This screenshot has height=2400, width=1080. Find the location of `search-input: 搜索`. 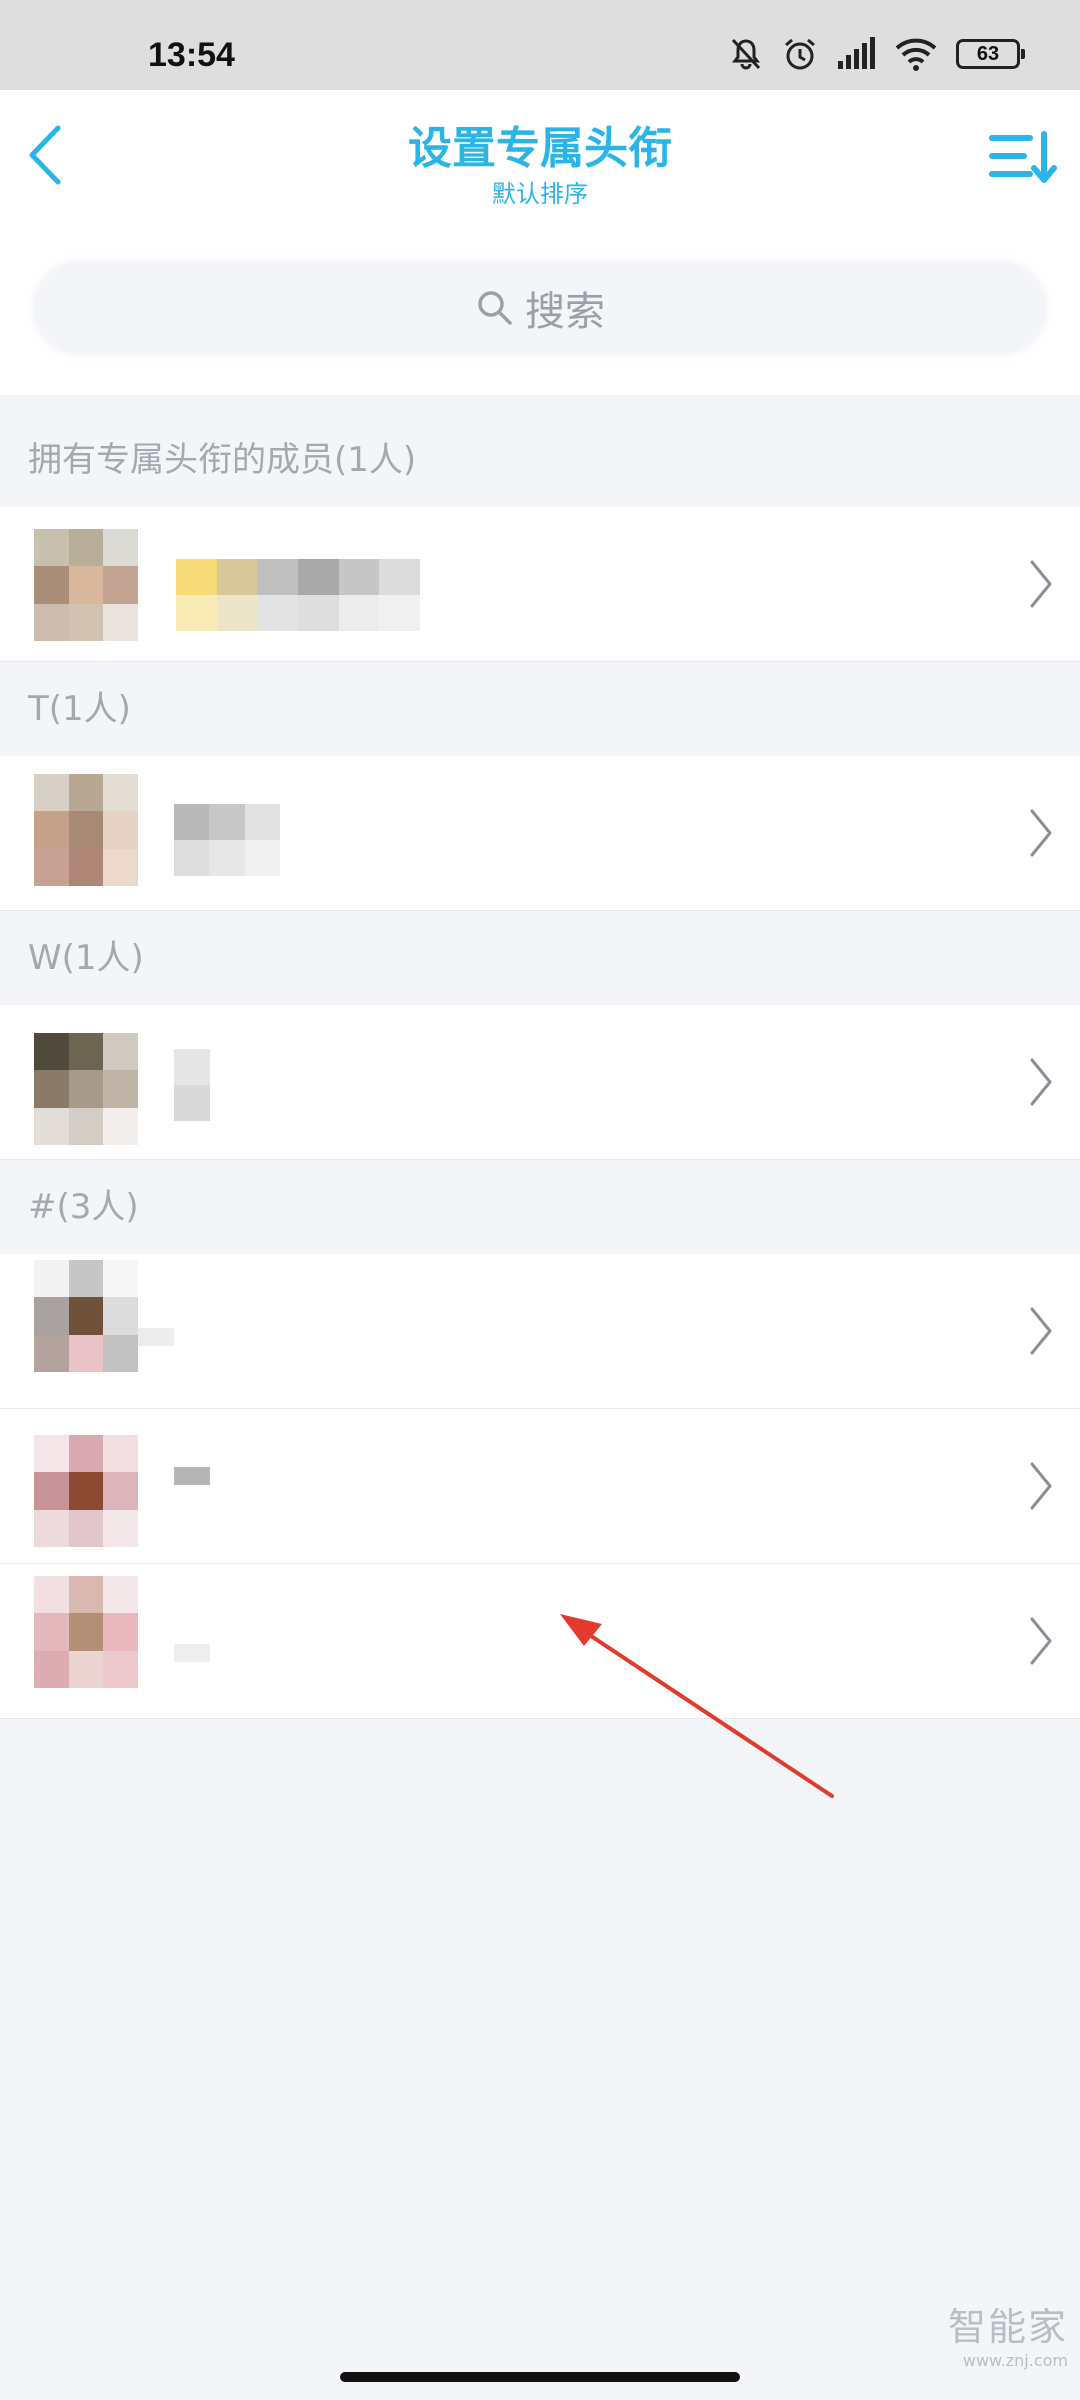

search-input: 搜索 is located at coordinates (540, 308).